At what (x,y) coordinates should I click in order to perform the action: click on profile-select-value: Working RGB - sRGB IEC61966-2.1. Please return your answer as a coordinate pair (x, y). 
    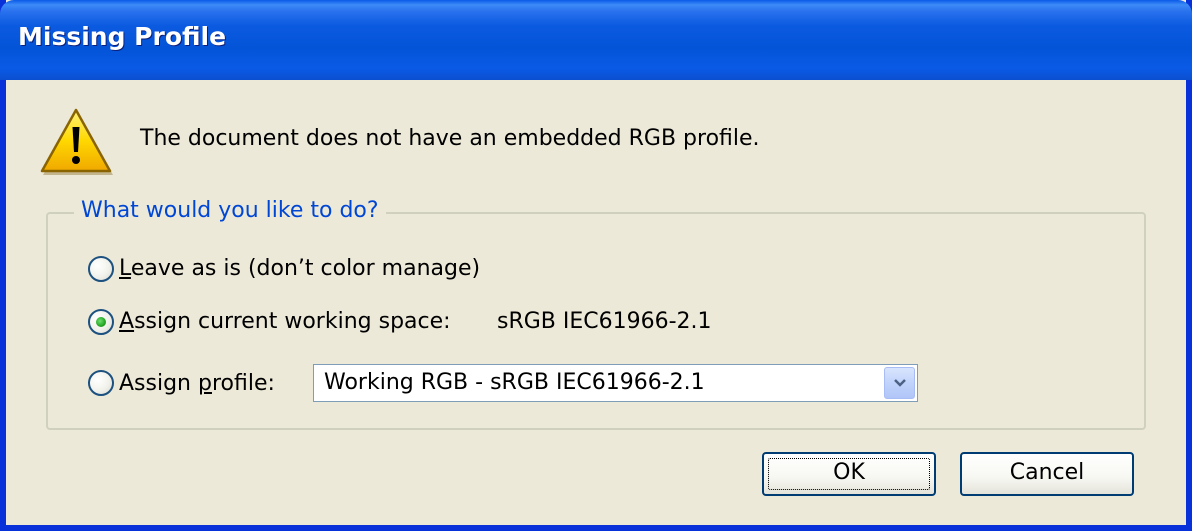
    Looking at the image, I should click on (514, 382).